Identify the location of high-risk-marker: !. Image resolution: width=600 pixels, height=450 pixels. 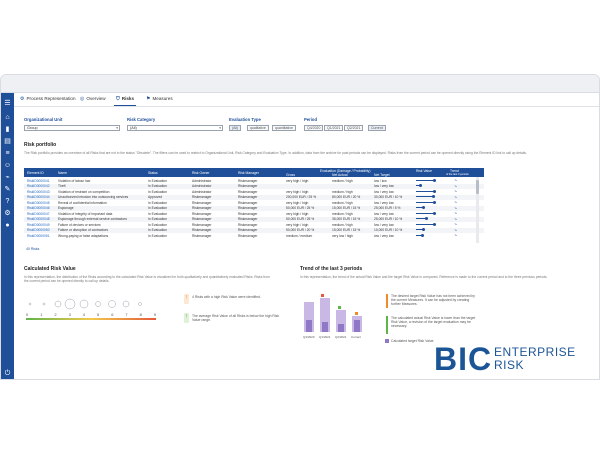
(186, 299).